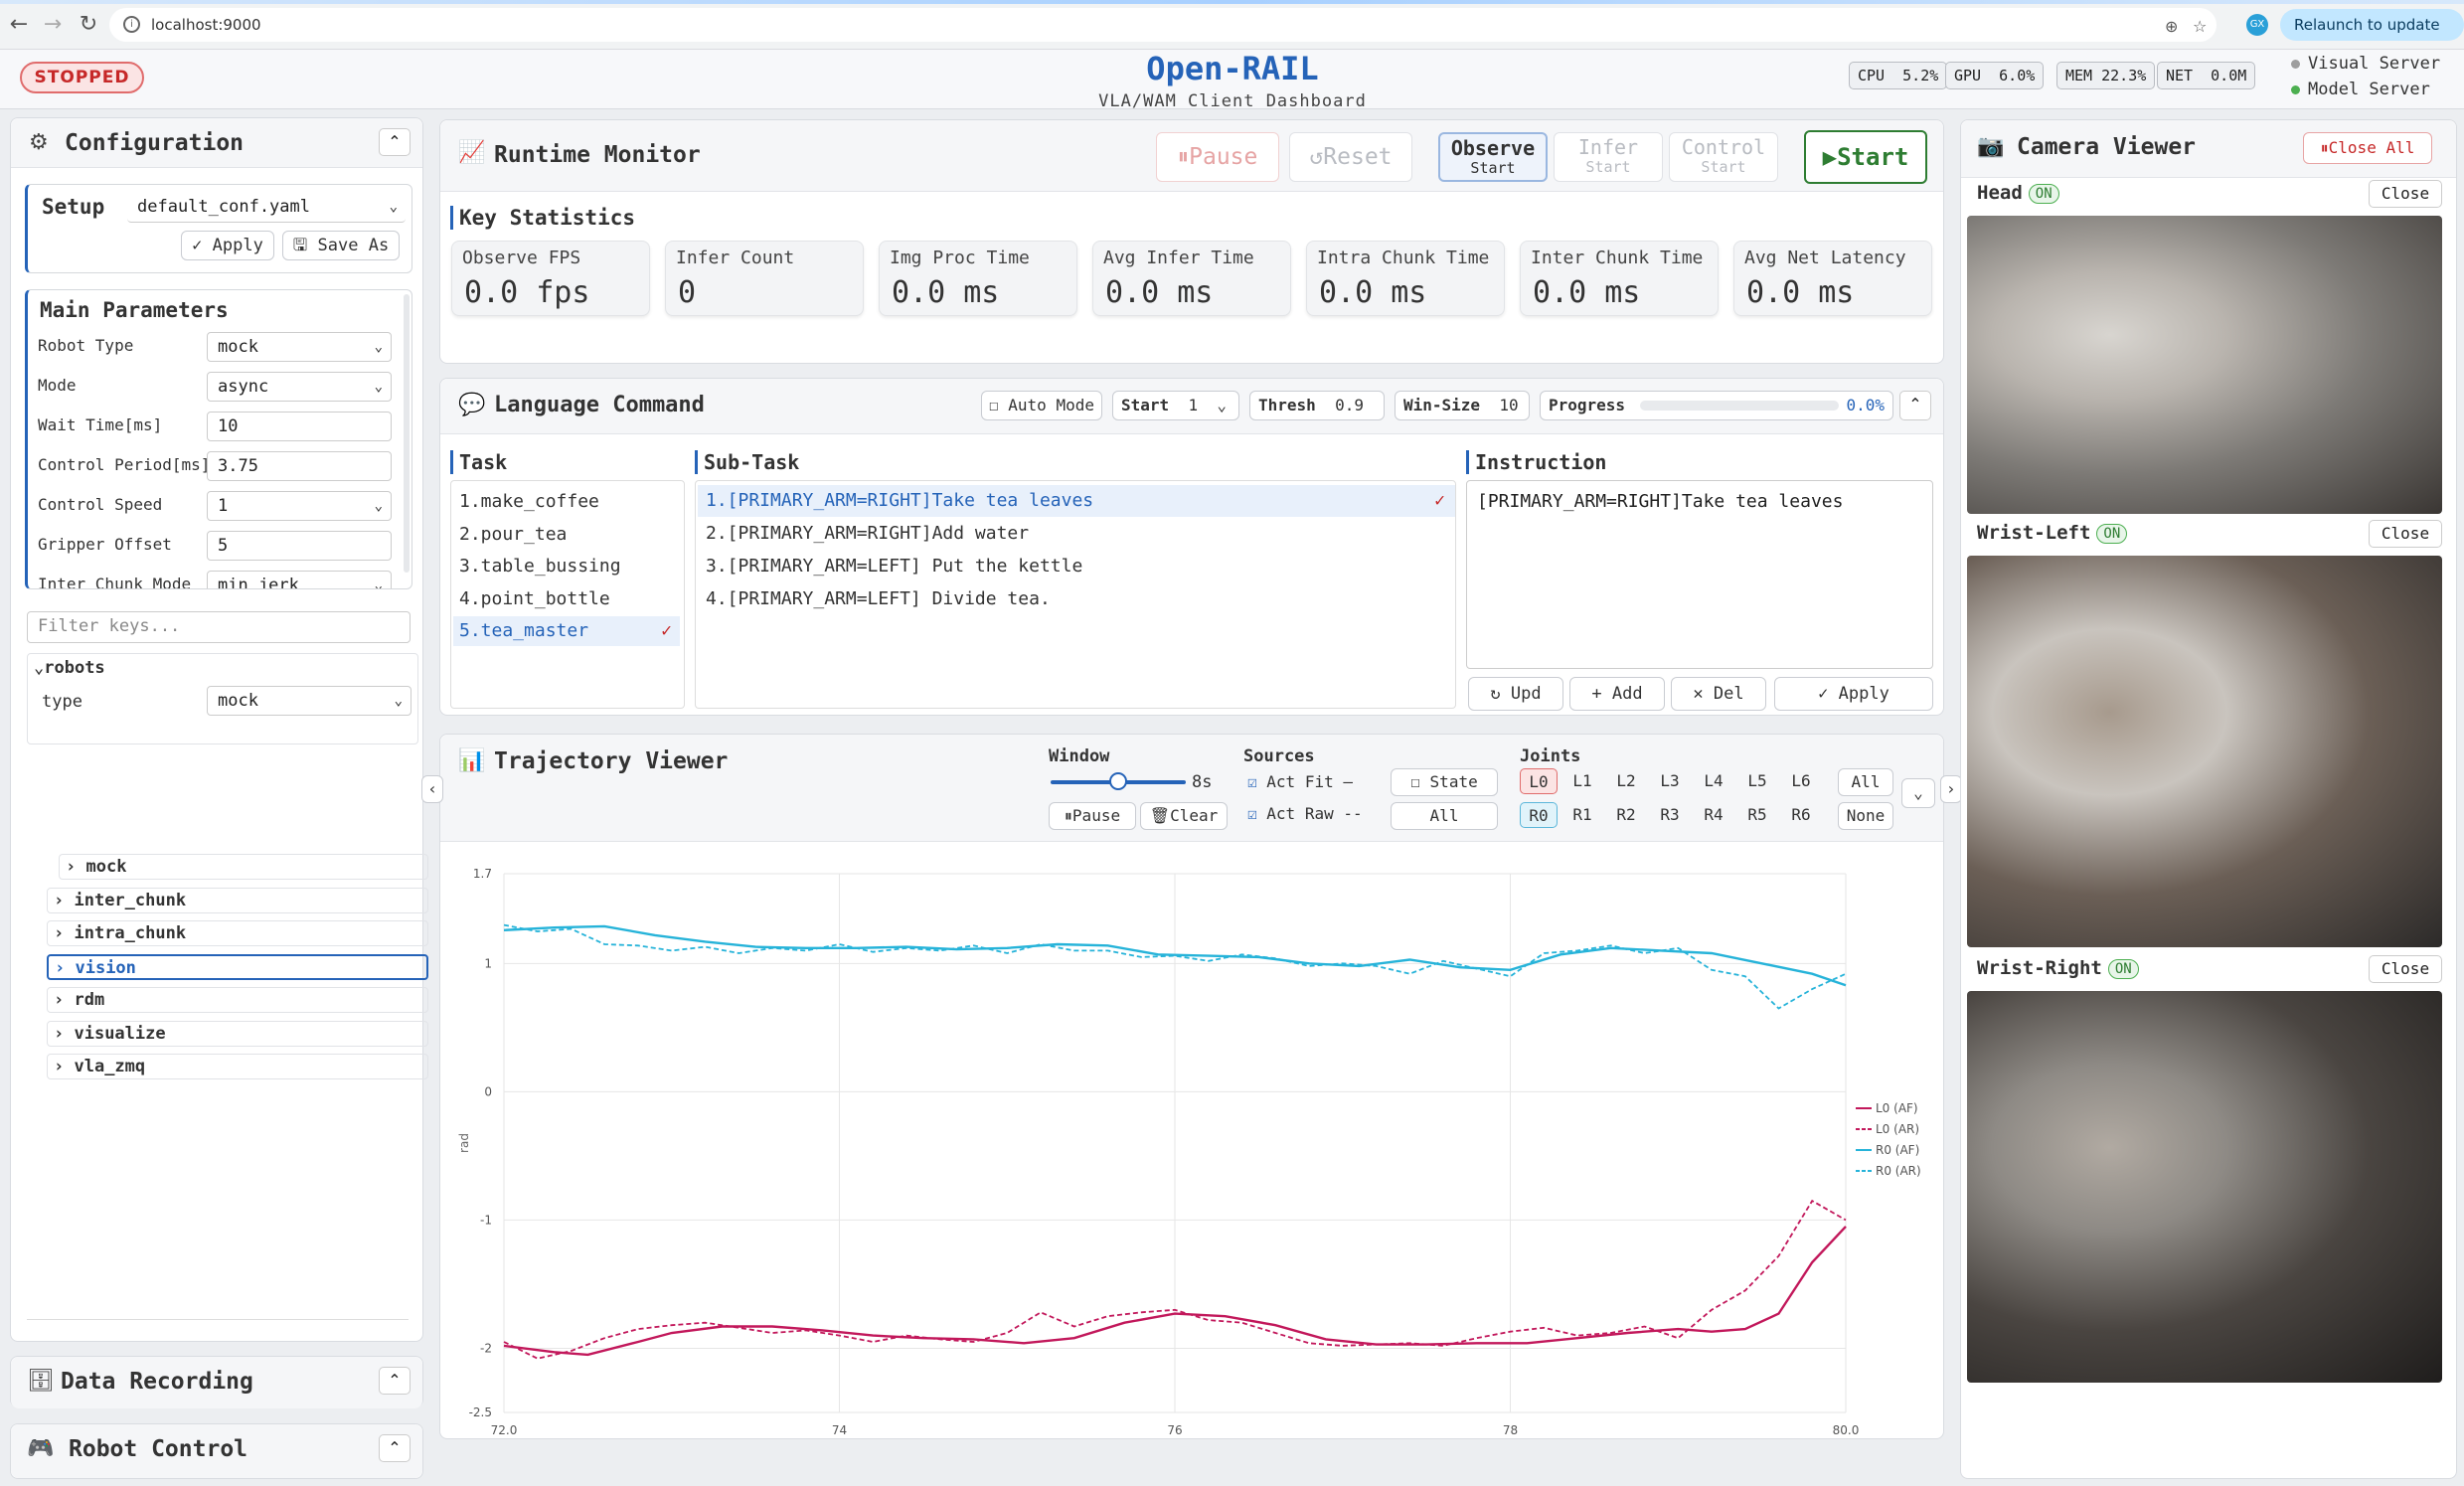 The height and width of the screenshot is (1486, 2464). What do you see at coordinates (567, 631) in the screenshot?
I see `task-item: 5.tea_master ✓` at bounding box center [567, 631].